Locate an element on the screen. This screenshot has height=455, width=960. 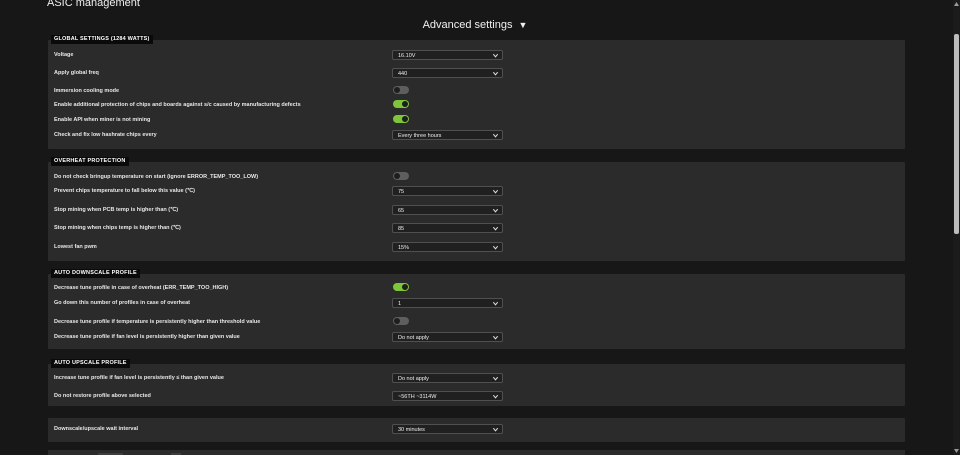
wait-interval-select: 30 minutes is located at coordinates (447, 429).